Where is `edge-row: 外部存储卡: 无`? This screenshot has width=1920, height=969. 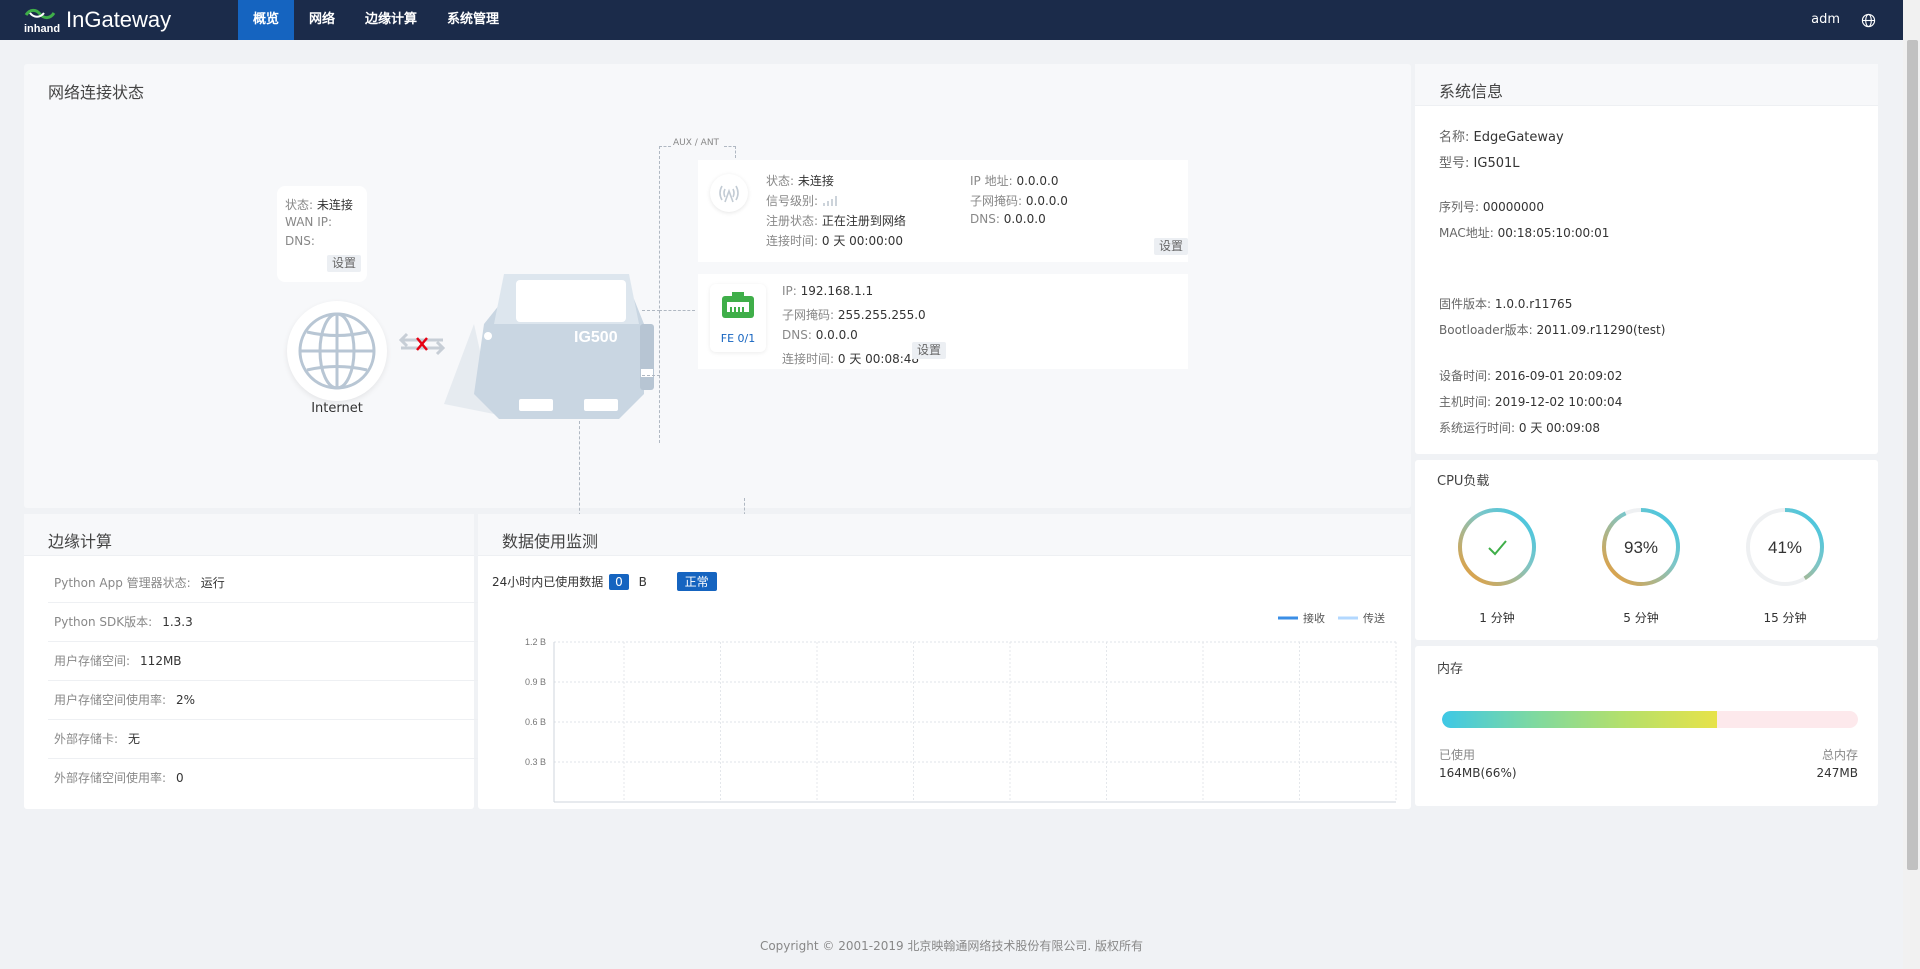 edge-row: 外部存储卡: 无 is located at coordinates (263, 739).